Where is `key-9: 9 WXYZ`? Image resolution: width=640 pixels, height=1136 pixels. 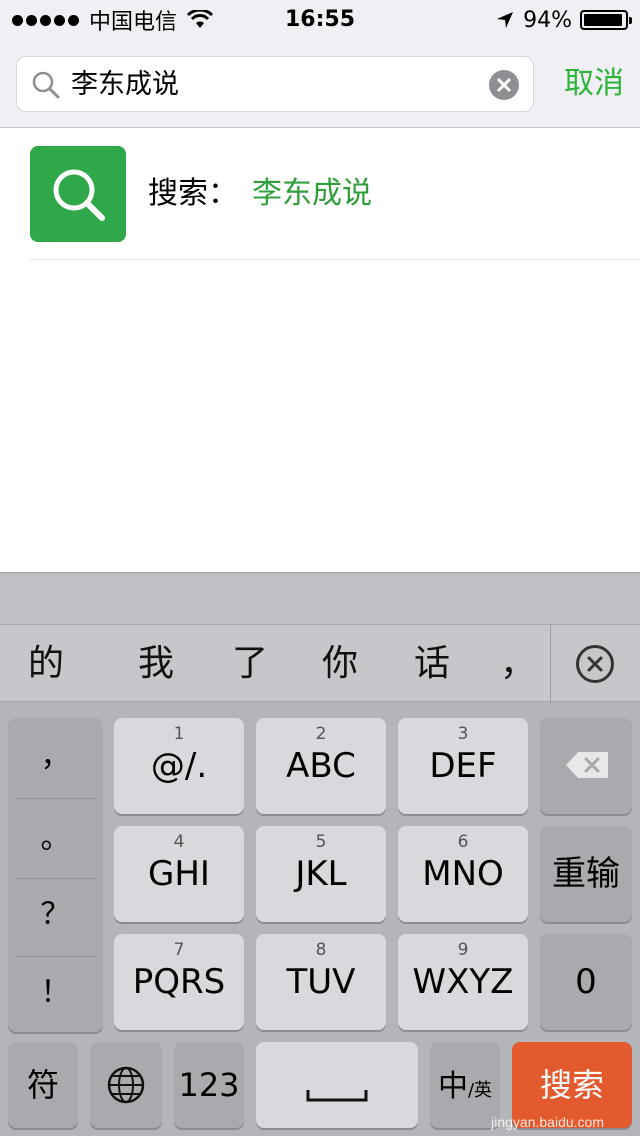 key-9: 9 WXYZ is located at coordinates (463, 982).